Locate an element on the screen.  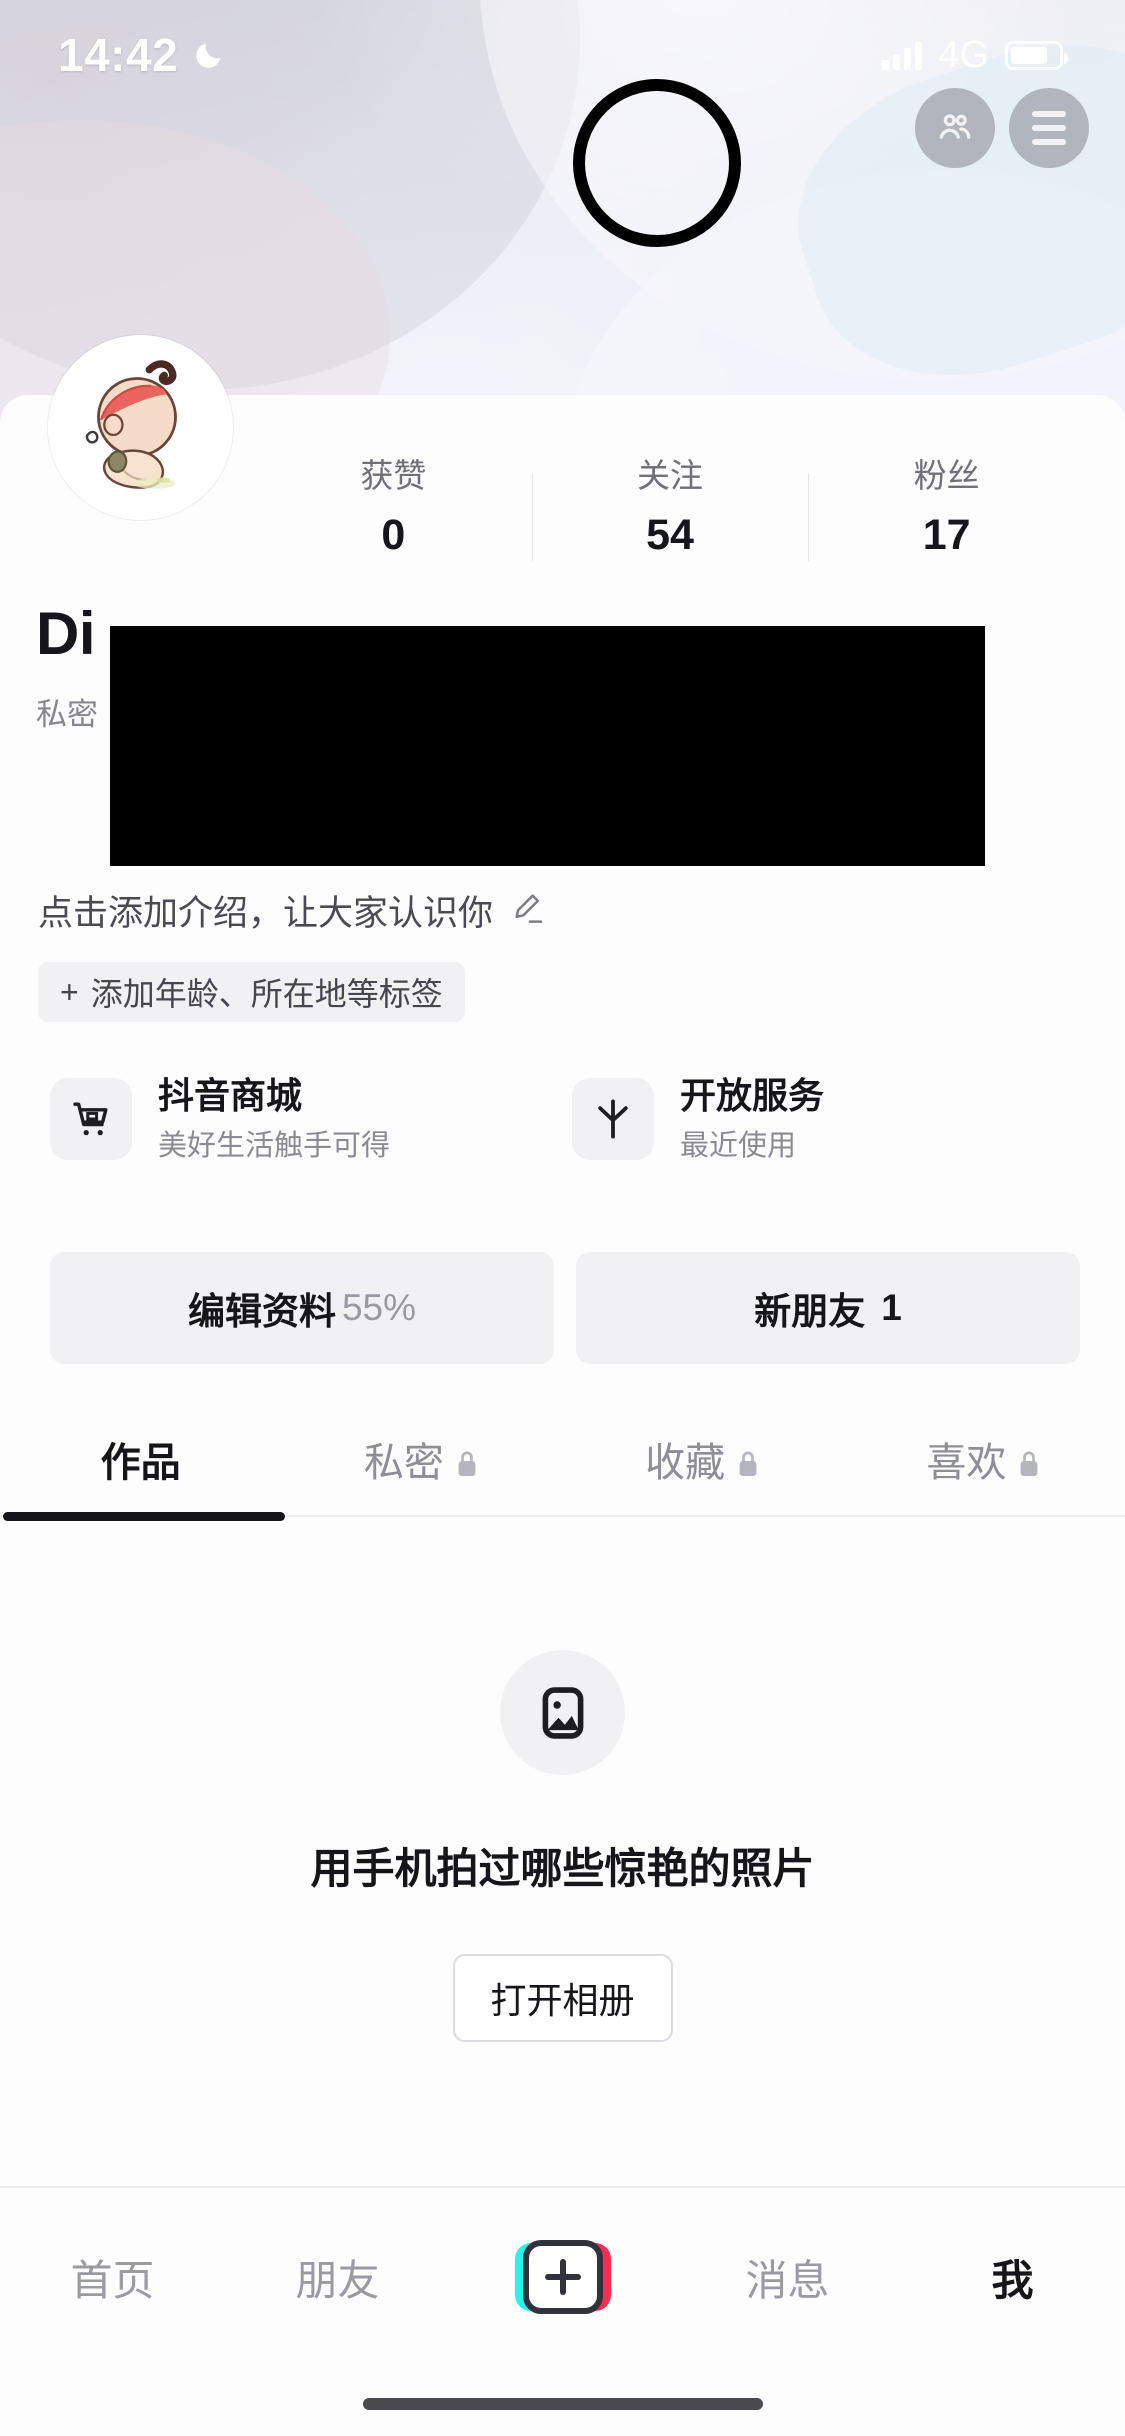
stat-value: 0 is located at coordinates (393, 534).